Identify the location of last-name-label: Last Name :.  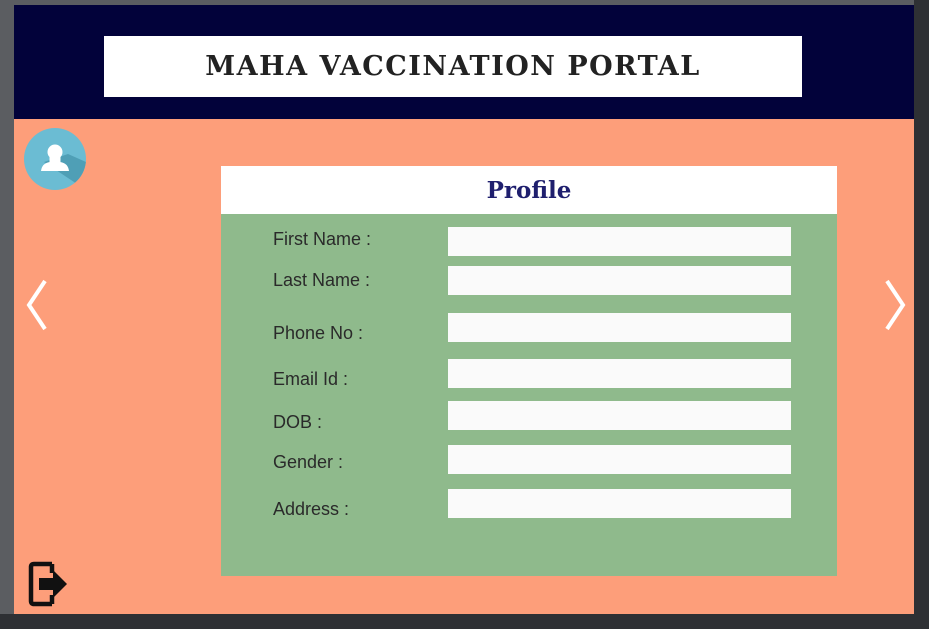
(322, 280).